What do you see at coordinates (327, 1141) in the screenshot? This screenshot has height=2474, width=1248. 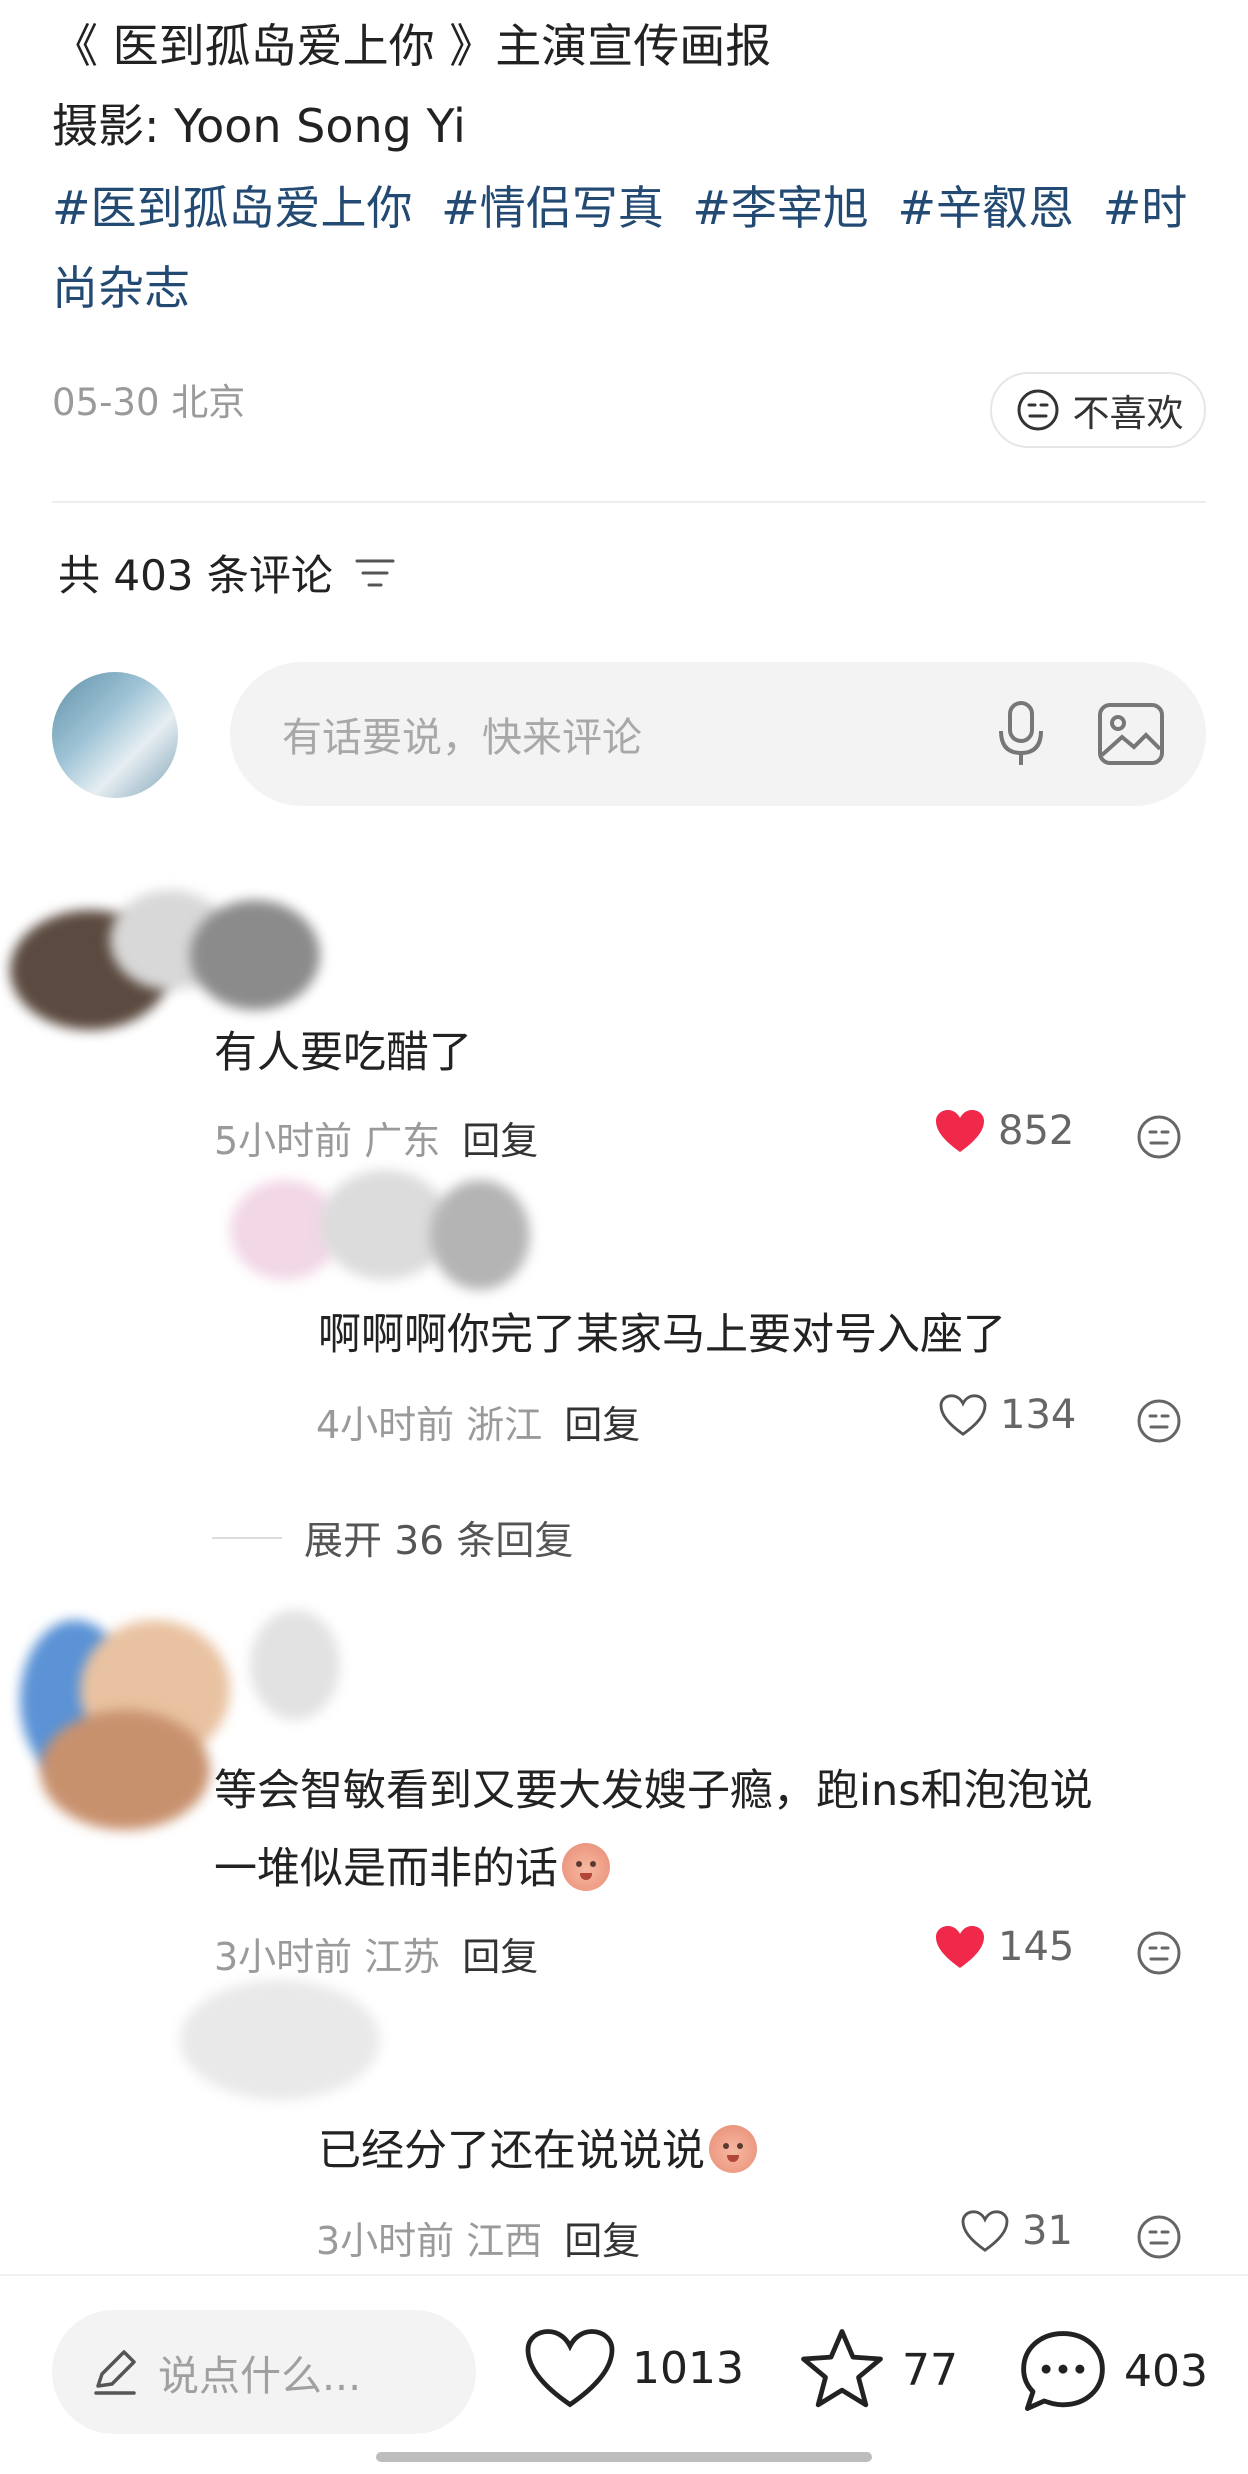 I see `comment-time-location: 5小时前 广东` at bounding box center [327, 1141].